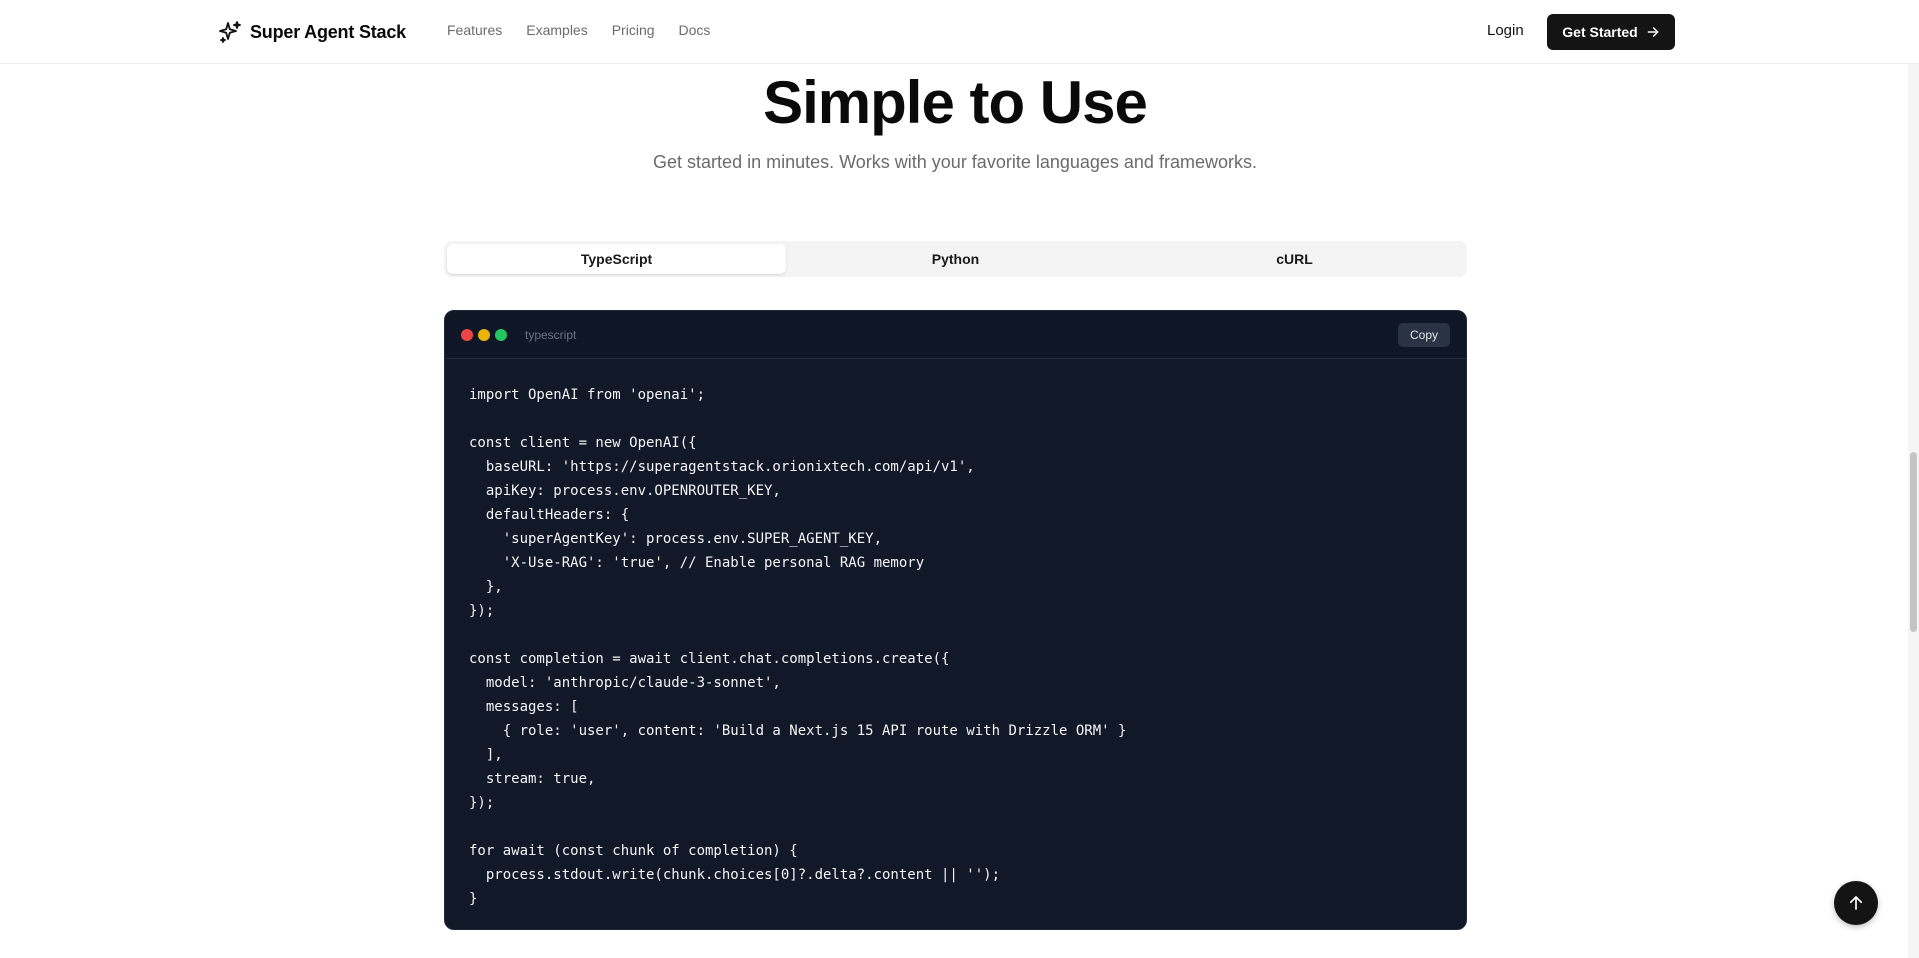 This screenshot has height=958, width=1919. What do you see at coordinates (1424, 335) in the screenshot?
I see `copy-button: Copy` at bounding box center [1424, 335].